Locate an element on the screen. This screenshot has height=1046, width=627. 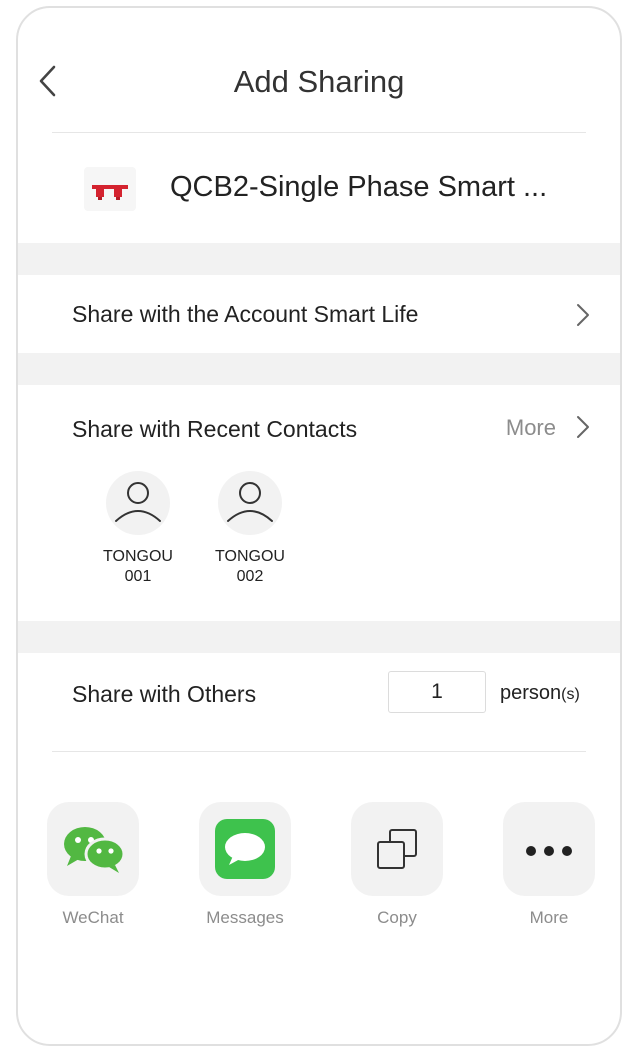
share-with-account-label: Share with the Account Smart Life is located at coordinates (245, 314).